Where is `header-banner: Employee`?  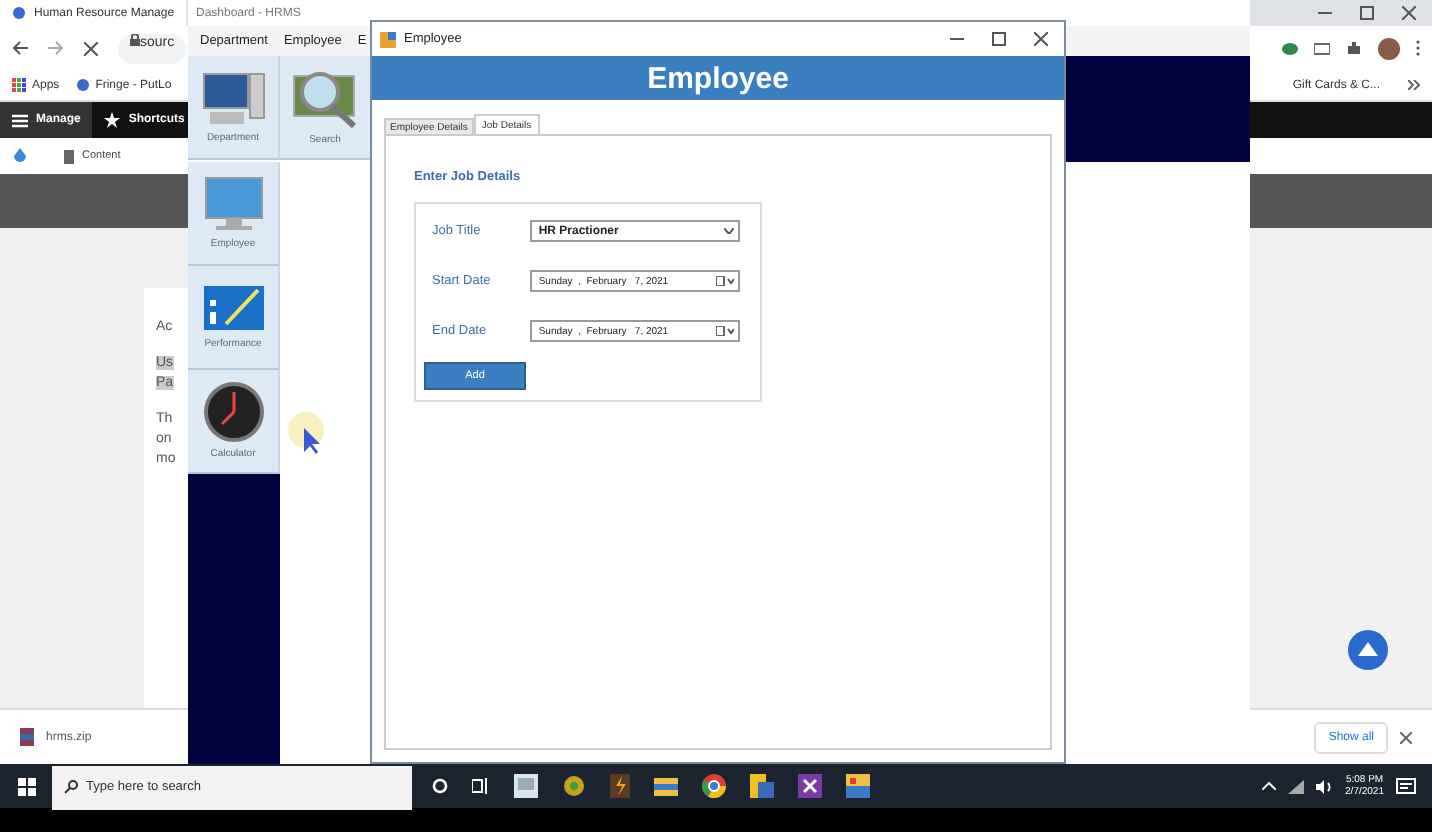
header-banner: Employee is located at coordinates (718, 78).